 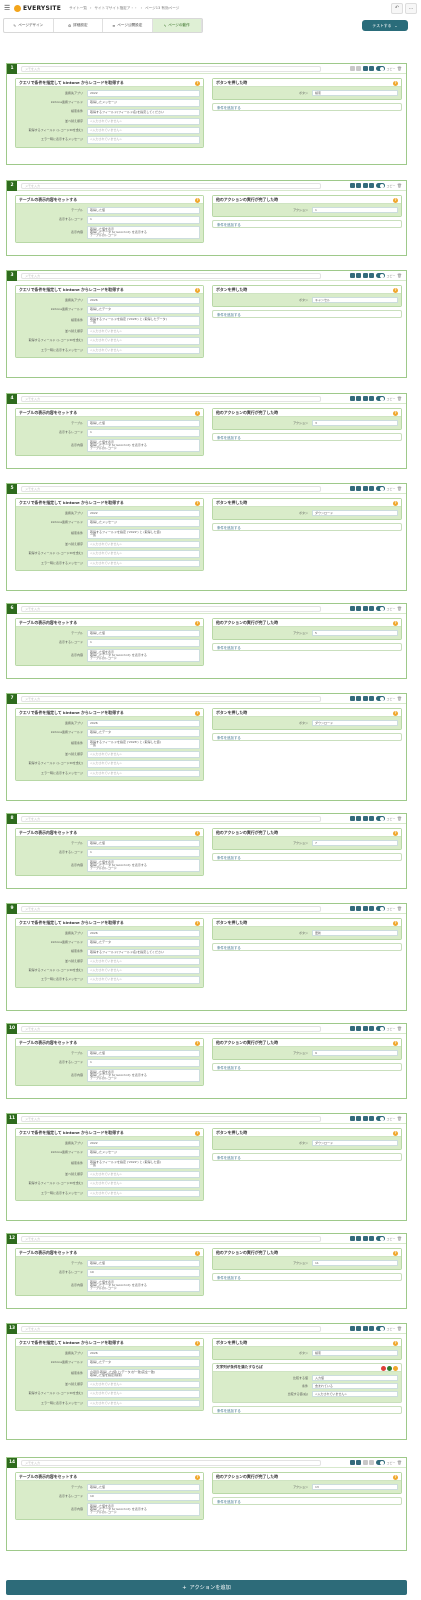 What do you see at coordinates (355, 843) in the screenshot?
I see `trigger-input: 7` at bounding box center [355, 843].